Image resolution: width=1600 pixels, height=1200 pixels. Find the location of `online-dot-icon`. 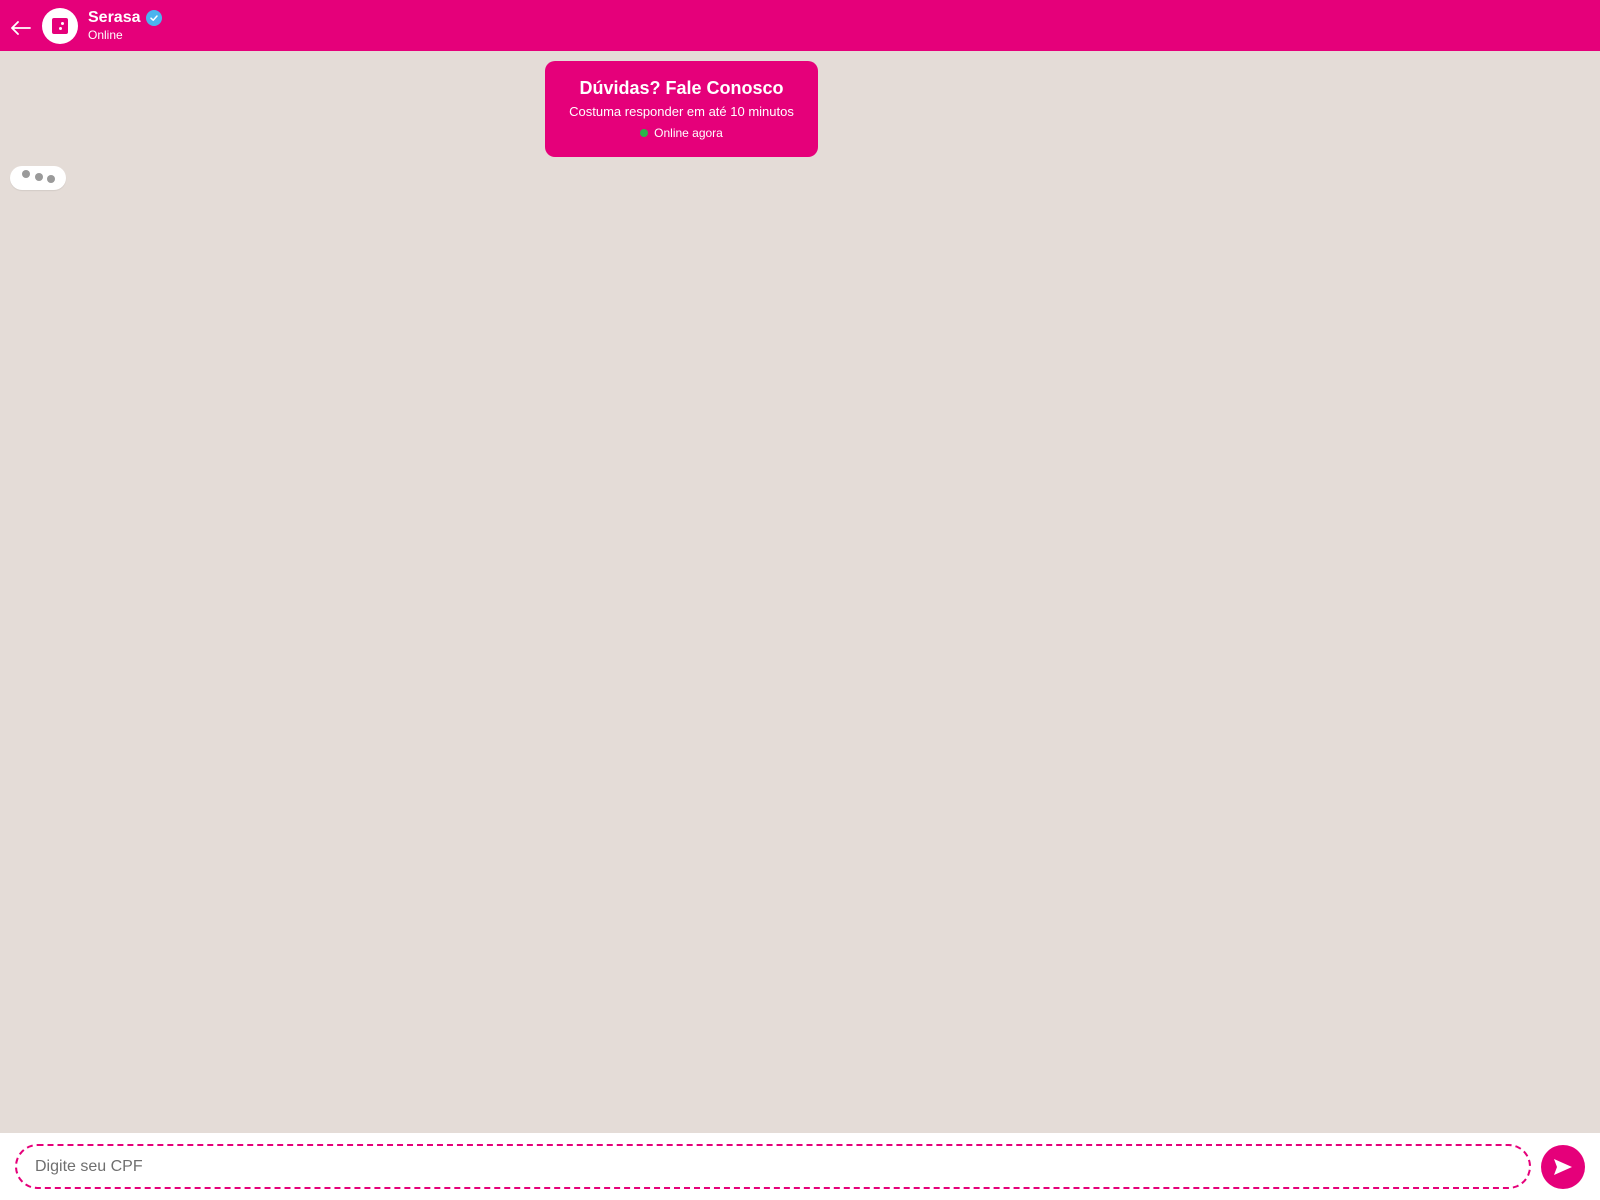

online-dot-icon is located at coordinates (644, 133).